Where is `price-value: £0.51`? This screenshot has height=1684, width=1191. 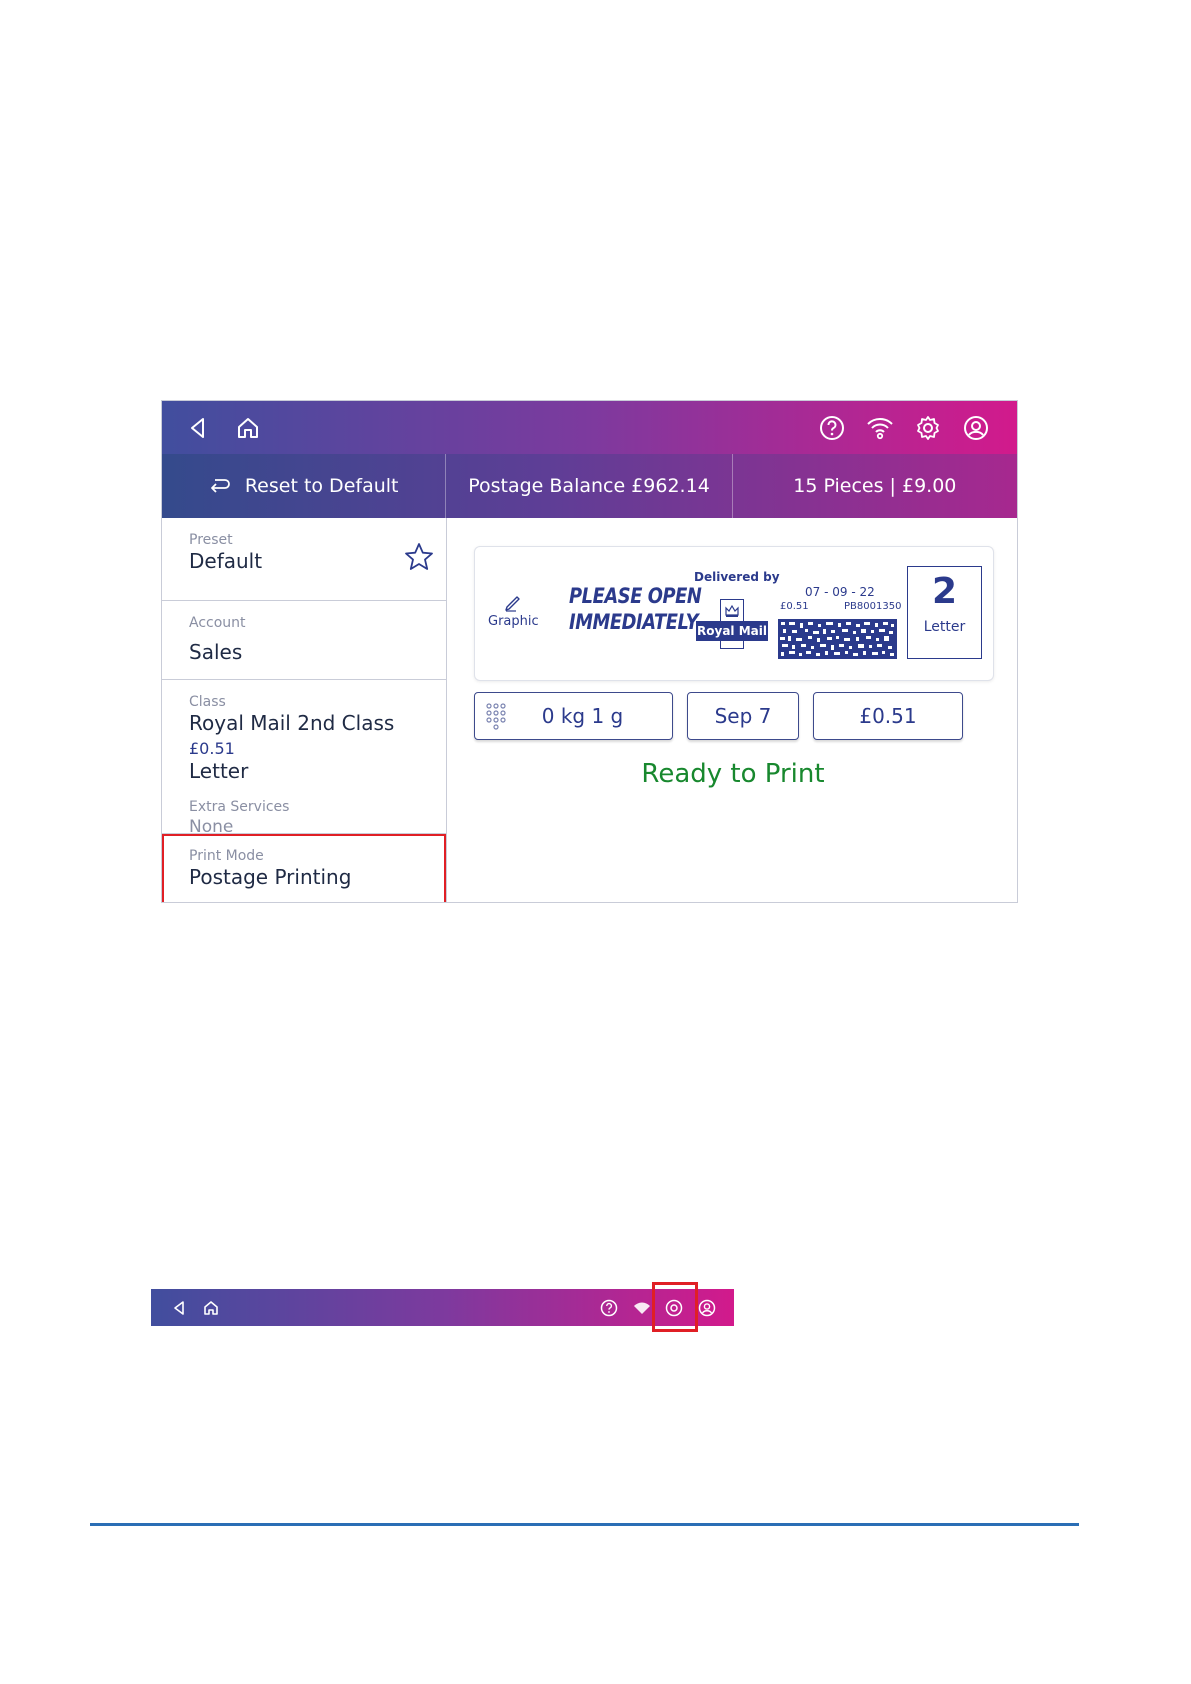 price-value: £0.51 is located at coordinates (888, 716).